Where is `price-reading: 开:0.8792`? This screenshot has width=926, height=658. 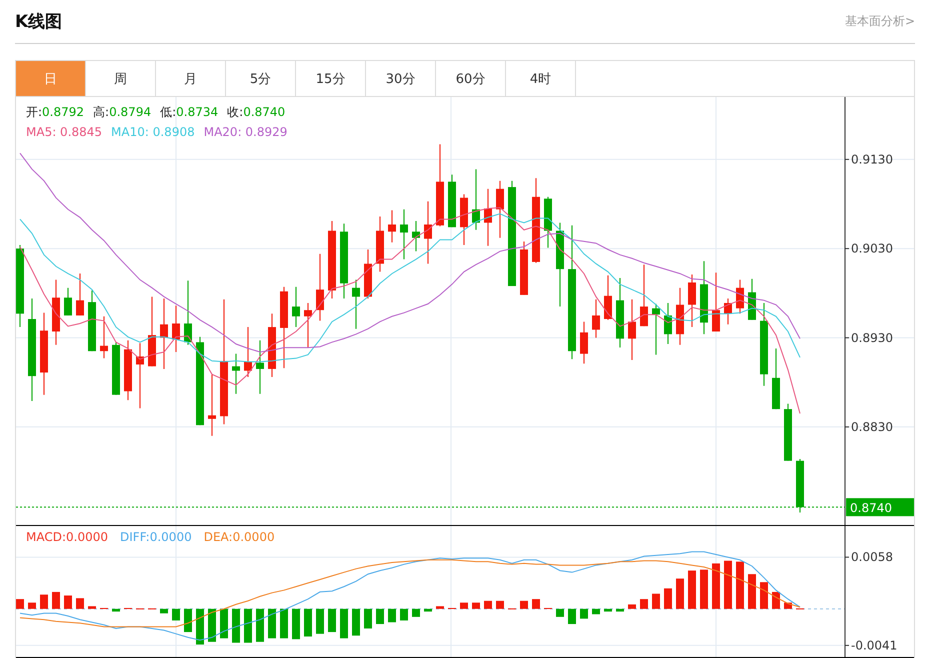 price-reading: 开:0.8792 is located at coordinates (55, 112).